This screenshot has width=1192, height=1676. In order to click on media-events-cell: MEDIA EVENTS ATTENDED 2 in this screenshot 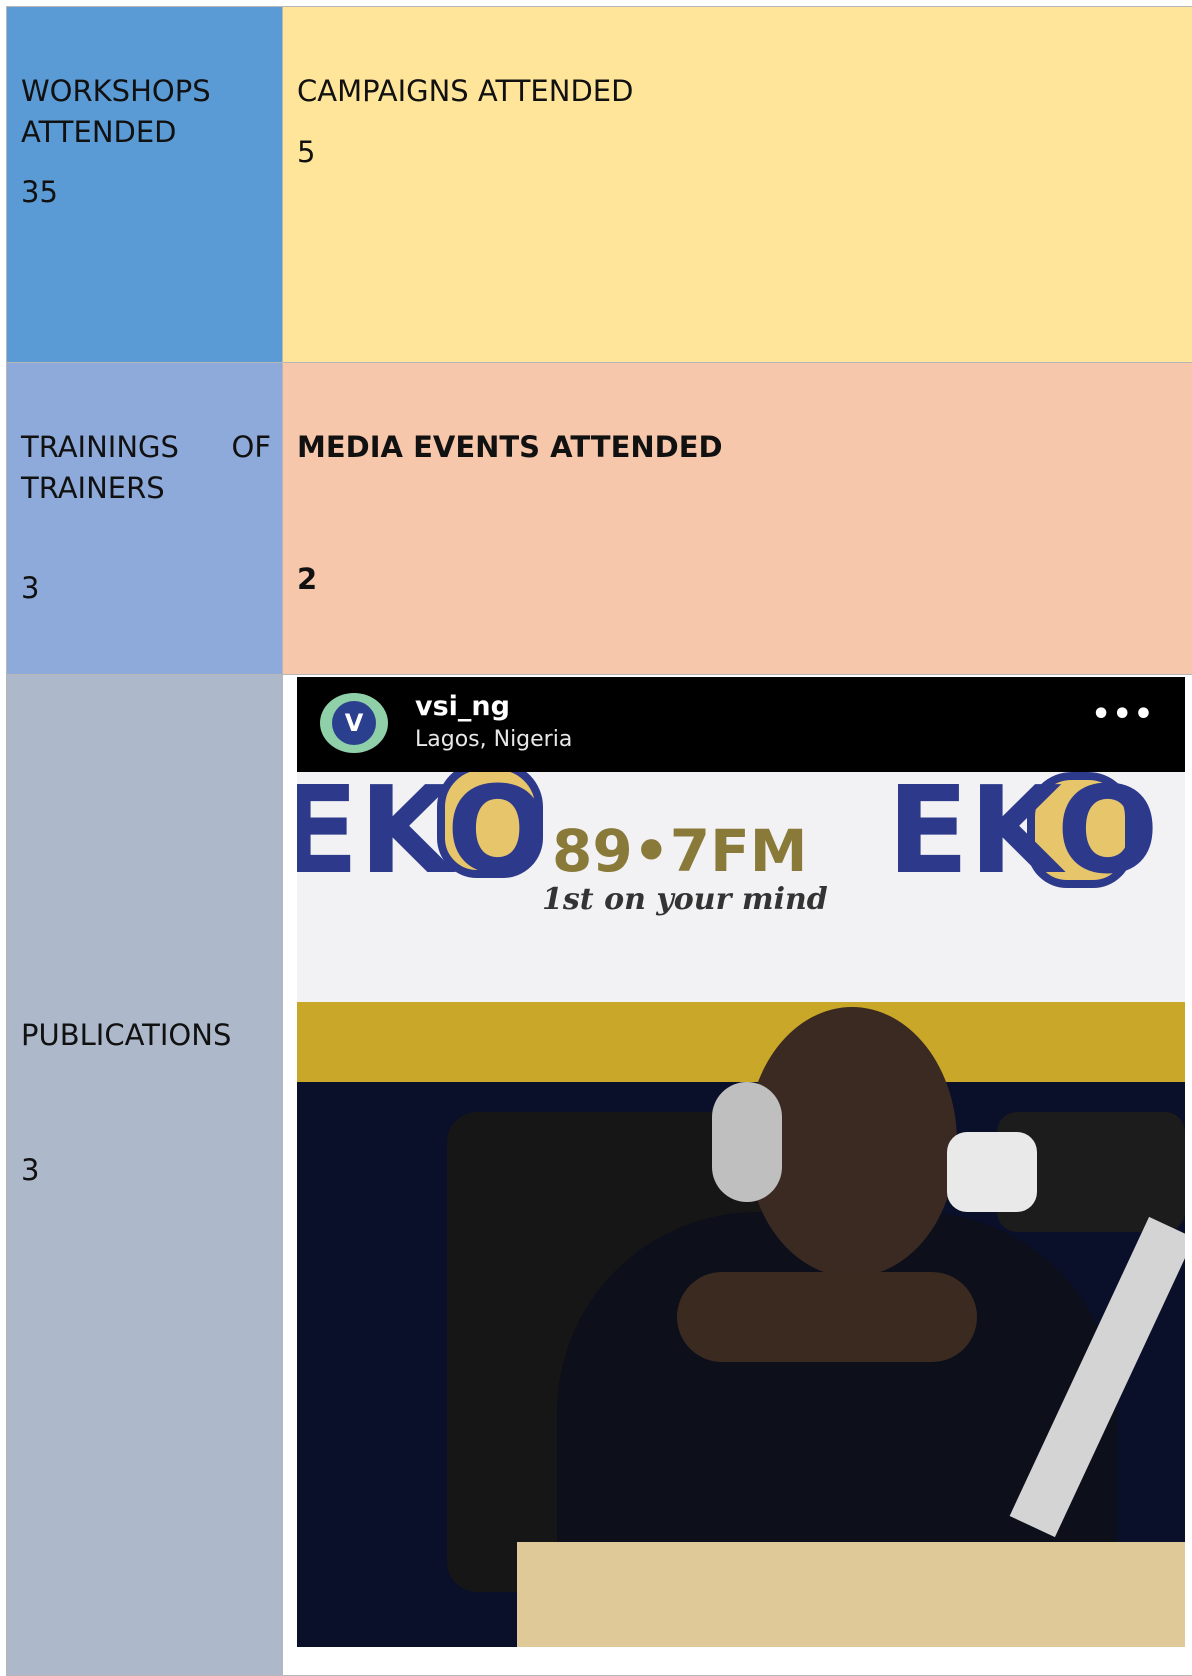, I will do `click(737, 518)`.